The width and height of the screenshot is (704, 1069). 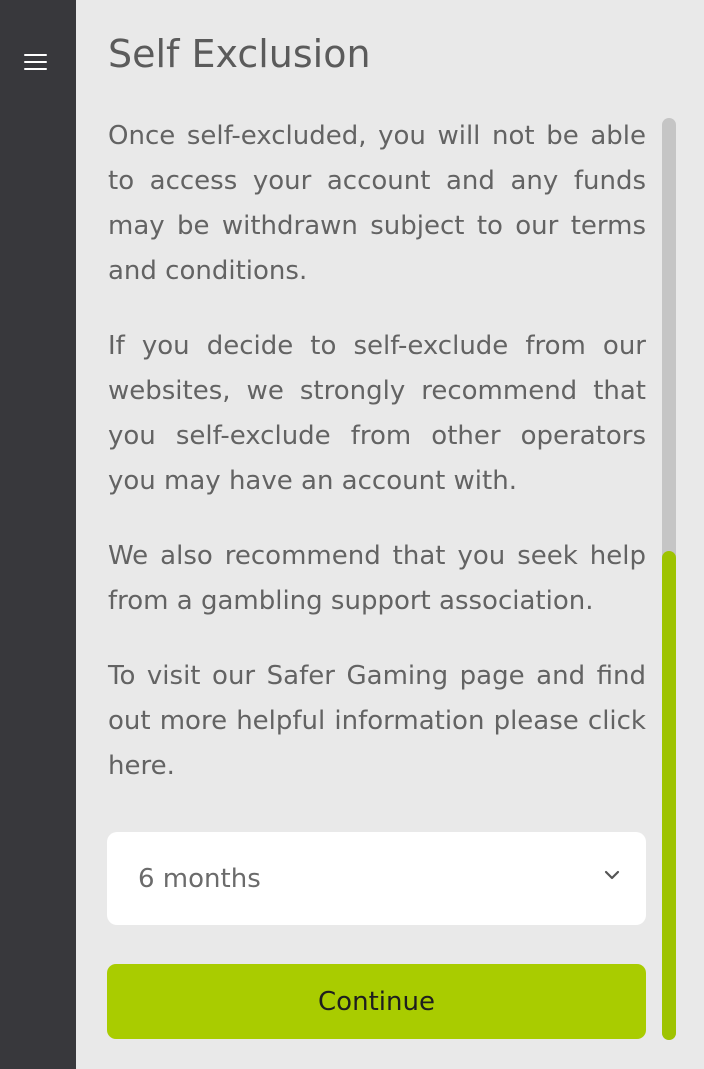 I want to click on scrollbar, so click(x=669, y=579).